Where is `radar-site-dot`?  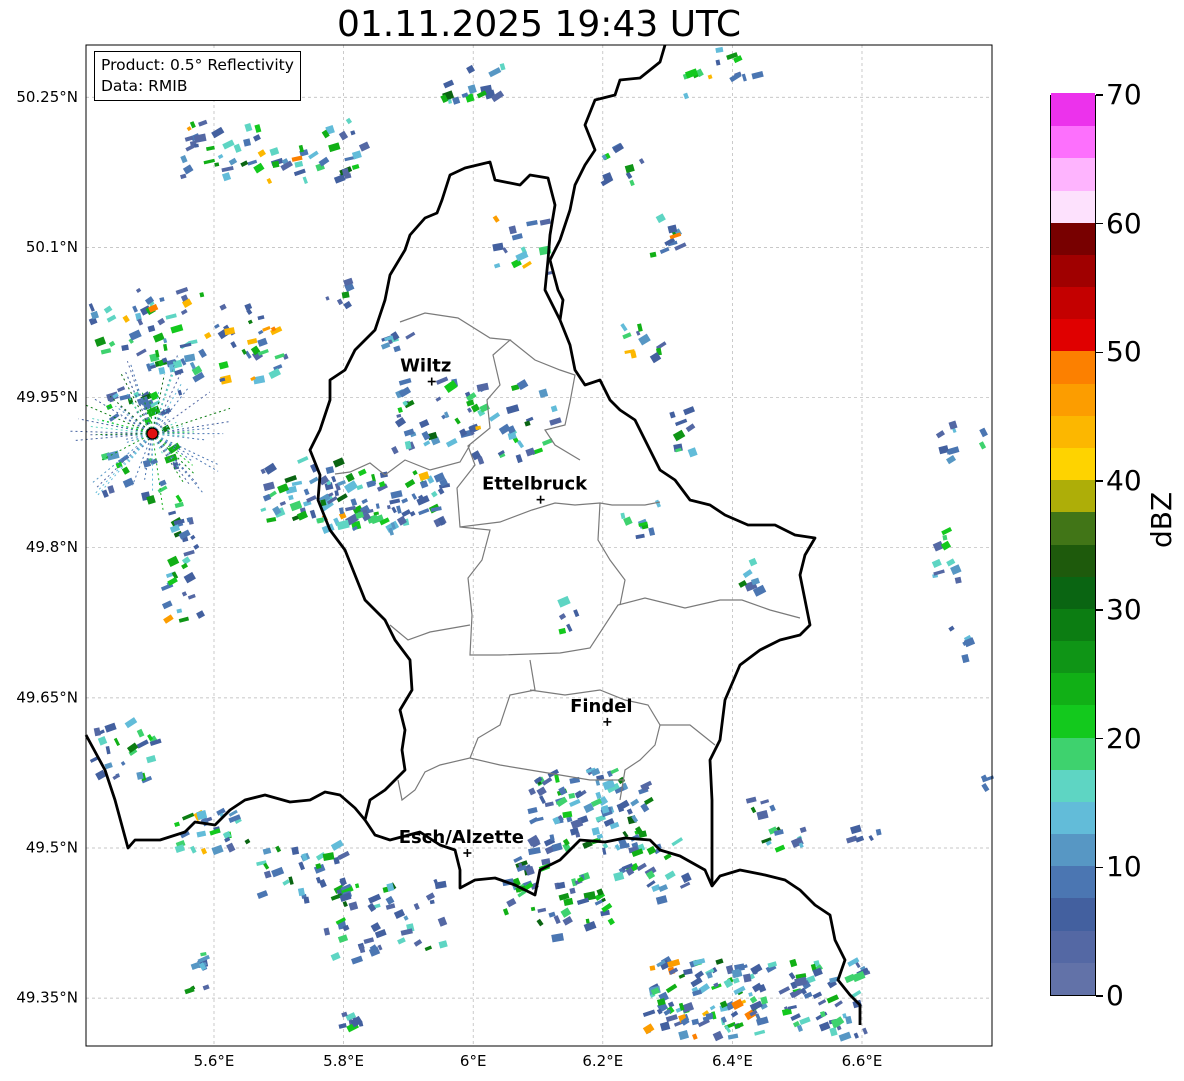 radar-site-dot is located at coordinates (152, 433).